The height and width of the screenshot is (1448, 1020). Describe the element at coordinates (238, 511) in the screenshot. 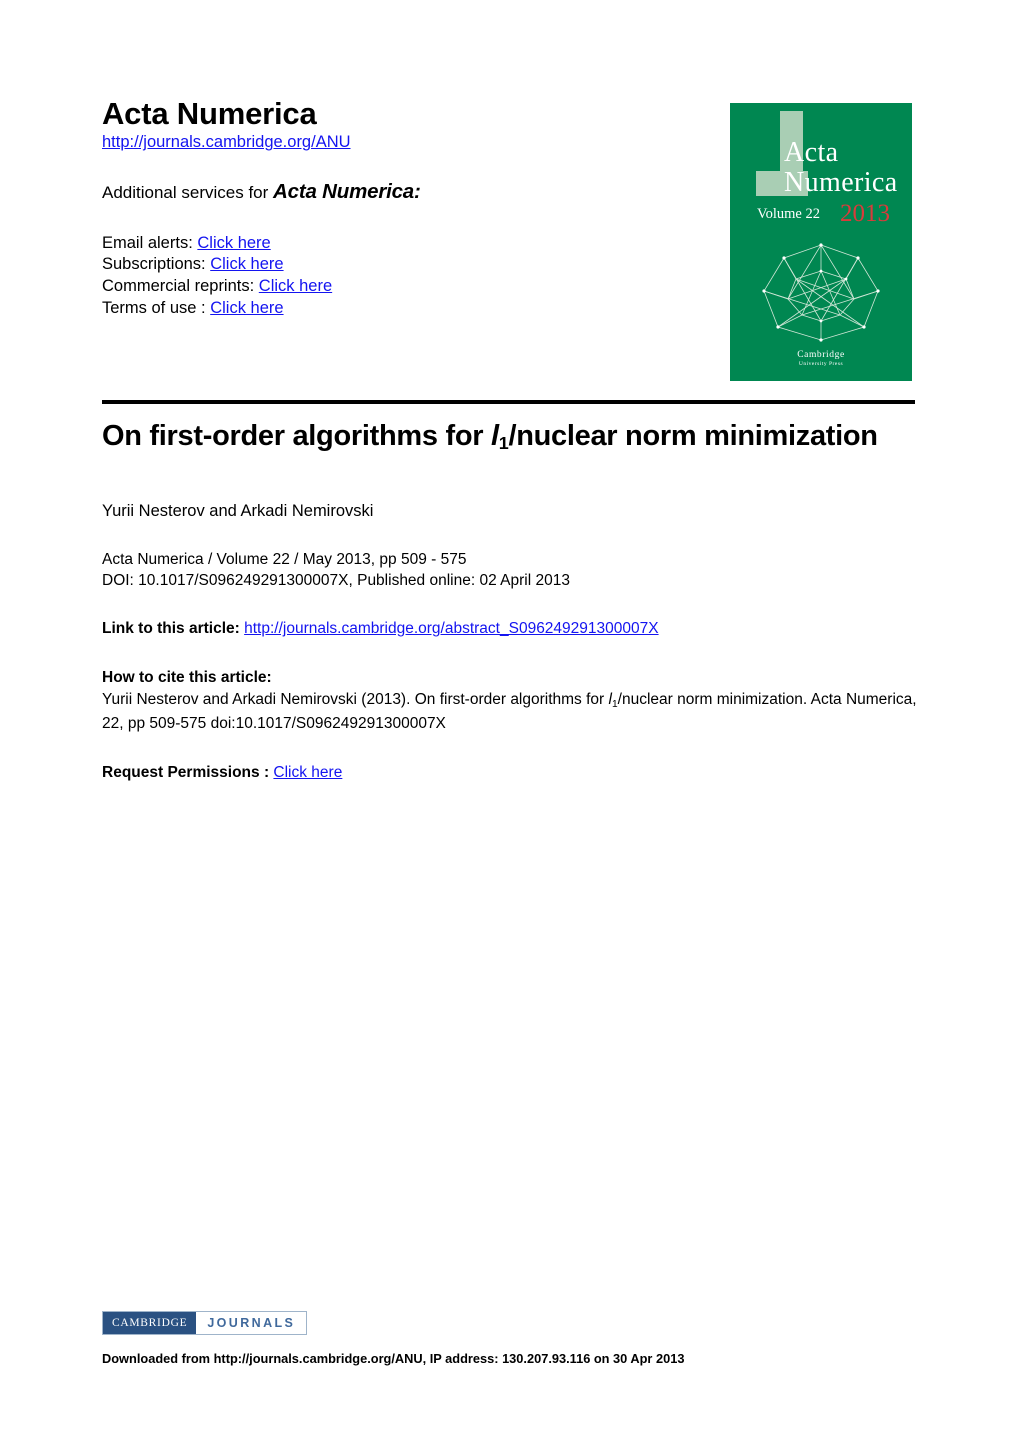

I see `article-authors: Yurii Nesterov and Arkadi Nemirovski` at that location.